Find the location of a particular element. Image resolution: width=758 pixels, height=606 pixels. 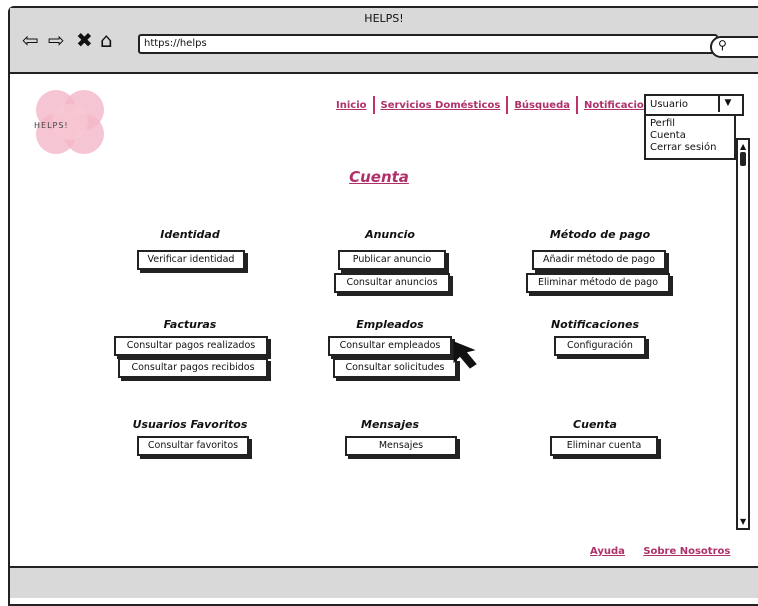

footer-sobre-nosotros-link: Sobre Nosotros is located at coordinates (686, 551).